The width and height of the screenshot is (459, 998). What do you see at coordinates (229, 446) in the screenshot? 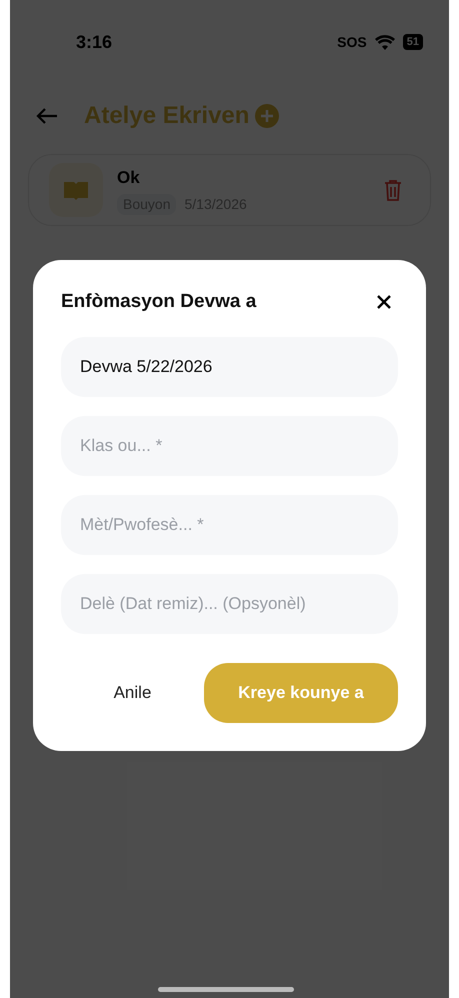
I see `input-field: Klas ou... *` at bounding box center [229, 446].